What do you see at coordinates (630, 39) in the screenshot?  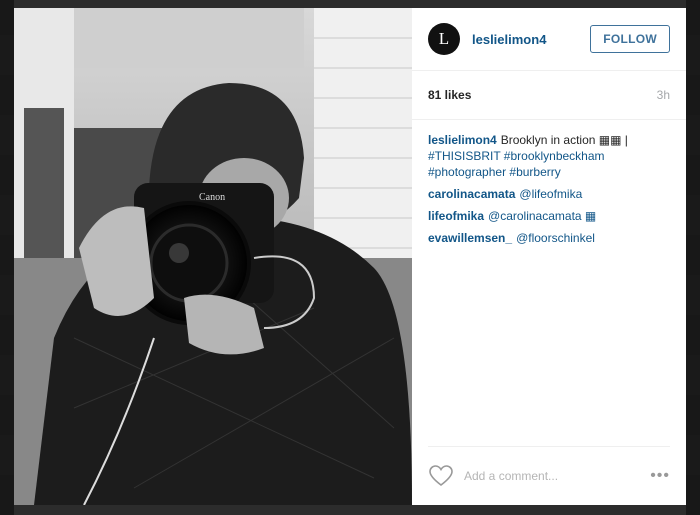 I see `follow-button: FOLLOW` at bounding box center [630, 39].